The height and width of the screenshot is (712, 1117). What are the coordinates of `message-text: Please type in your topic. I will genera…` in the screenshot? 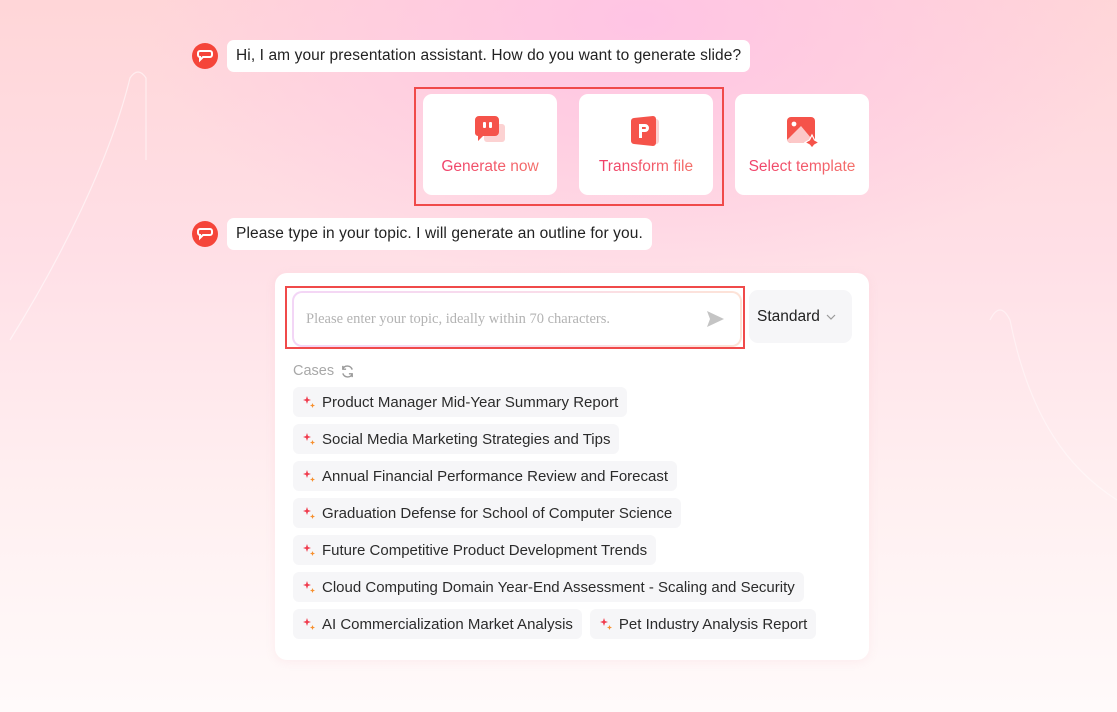 It's located at (439, 234).